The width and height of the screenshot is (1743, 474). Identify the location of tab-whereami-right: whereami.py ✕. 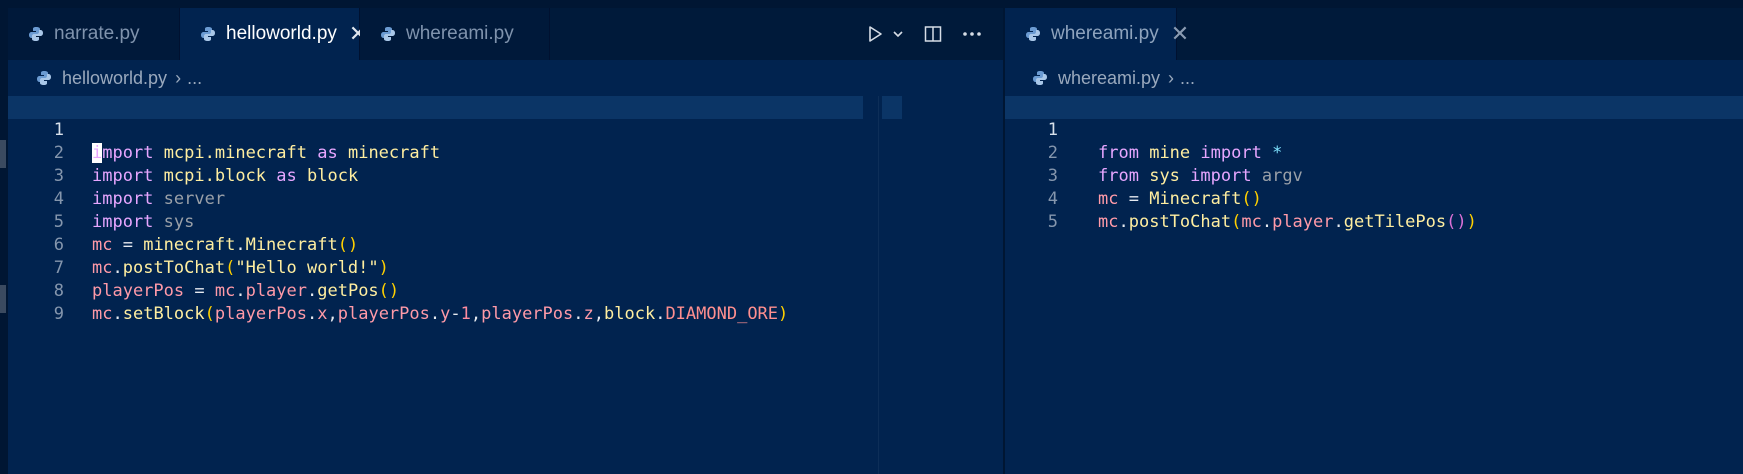
(1097, 34).